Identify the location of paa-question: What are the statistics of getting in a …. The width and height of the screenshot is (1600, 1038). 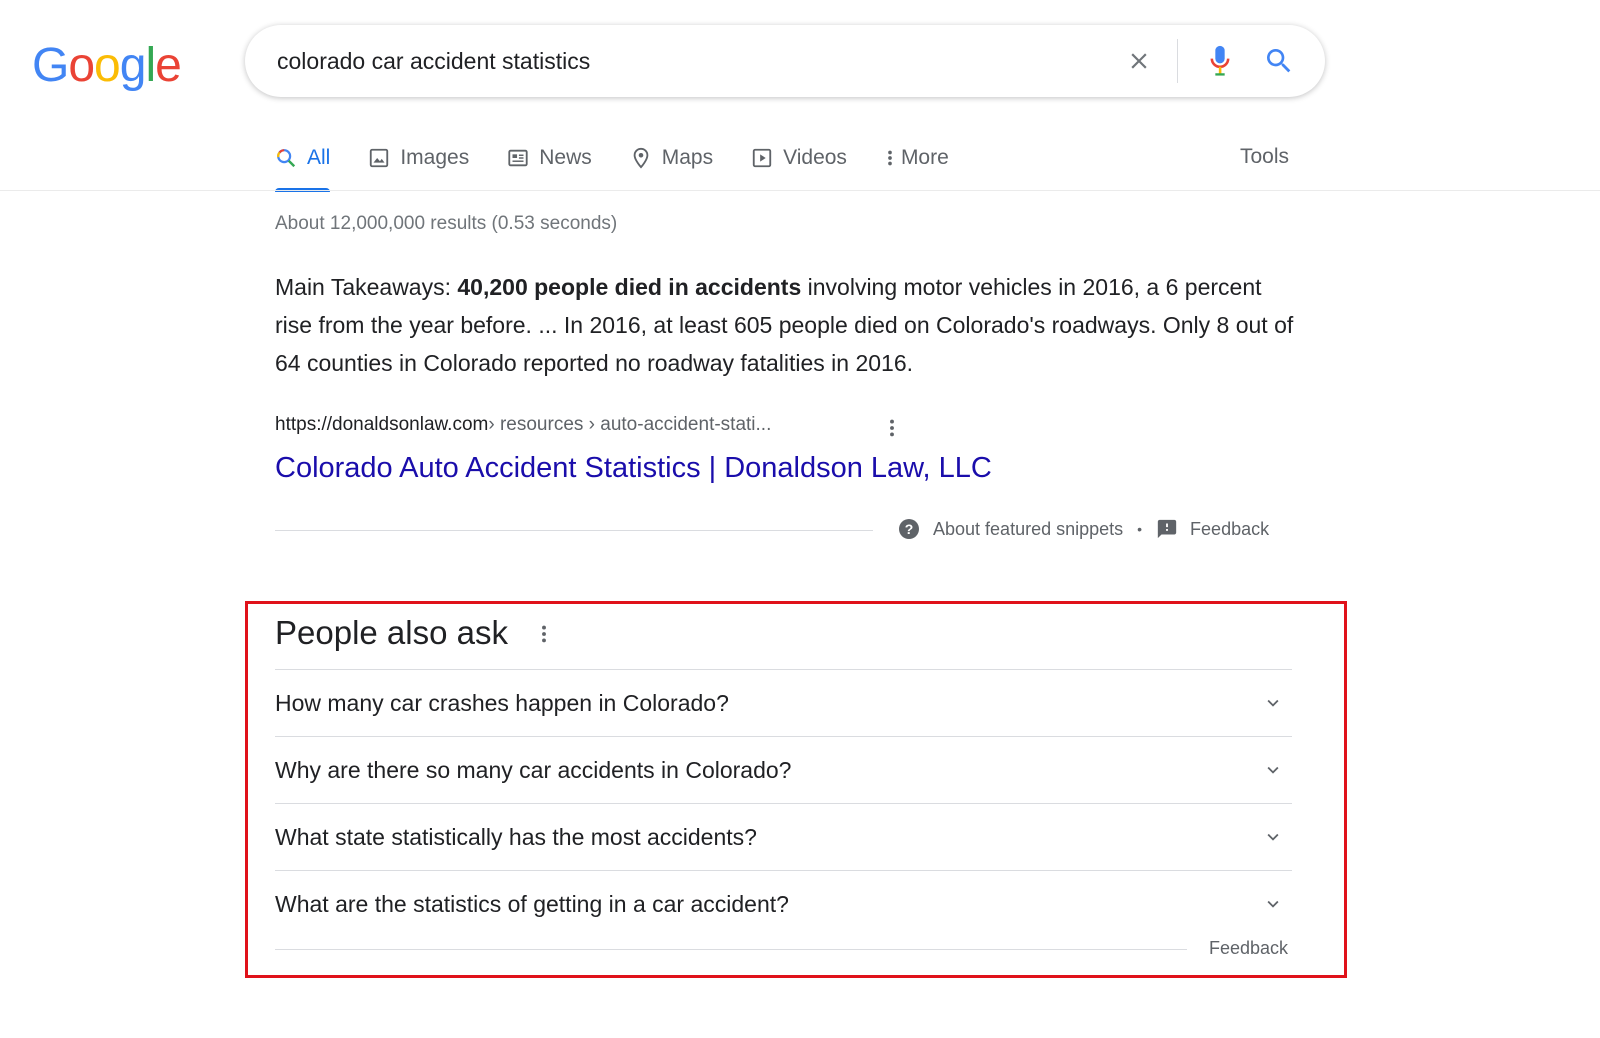
(783, 903).